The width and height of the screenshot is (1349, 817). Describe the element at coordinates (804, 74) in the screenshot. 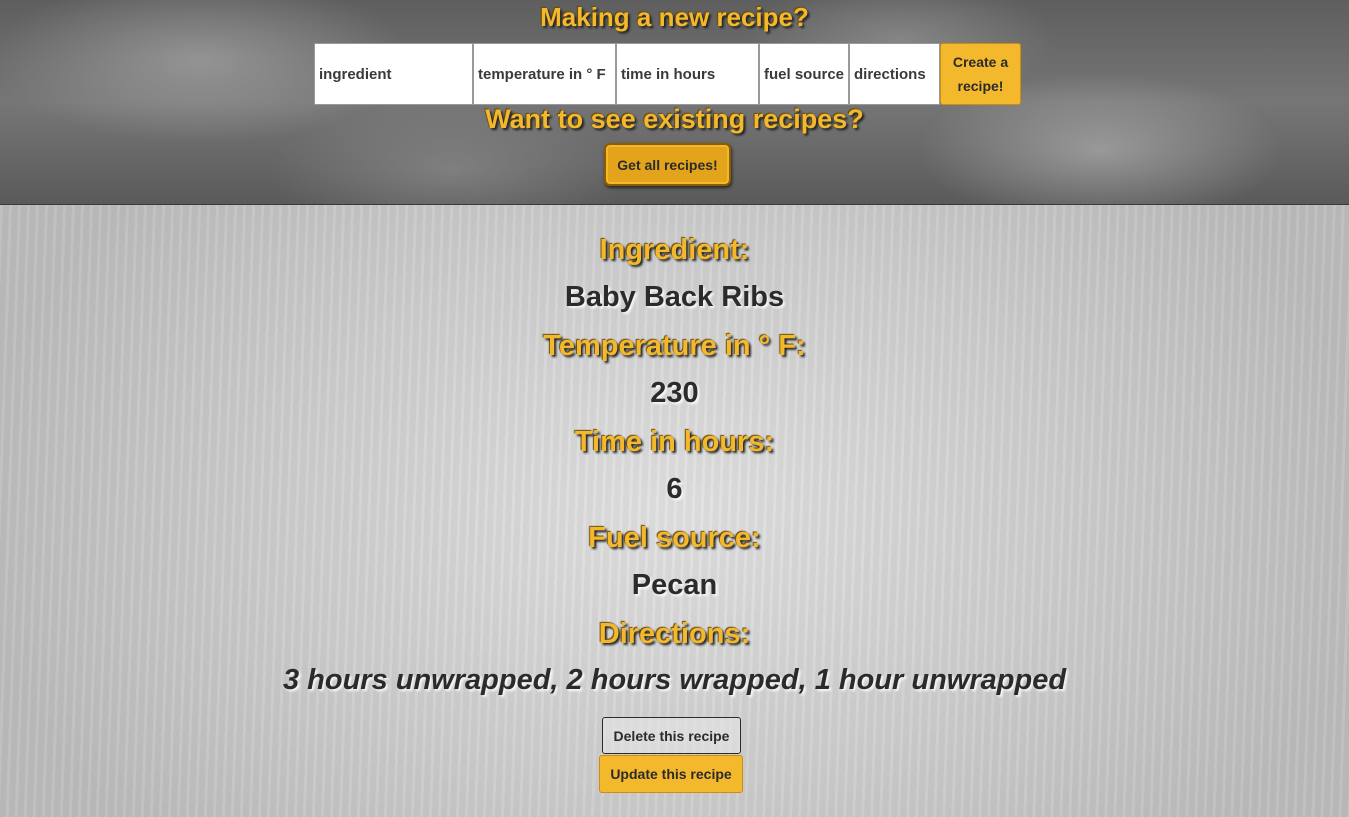

I see `fuel-source-input` at that location.